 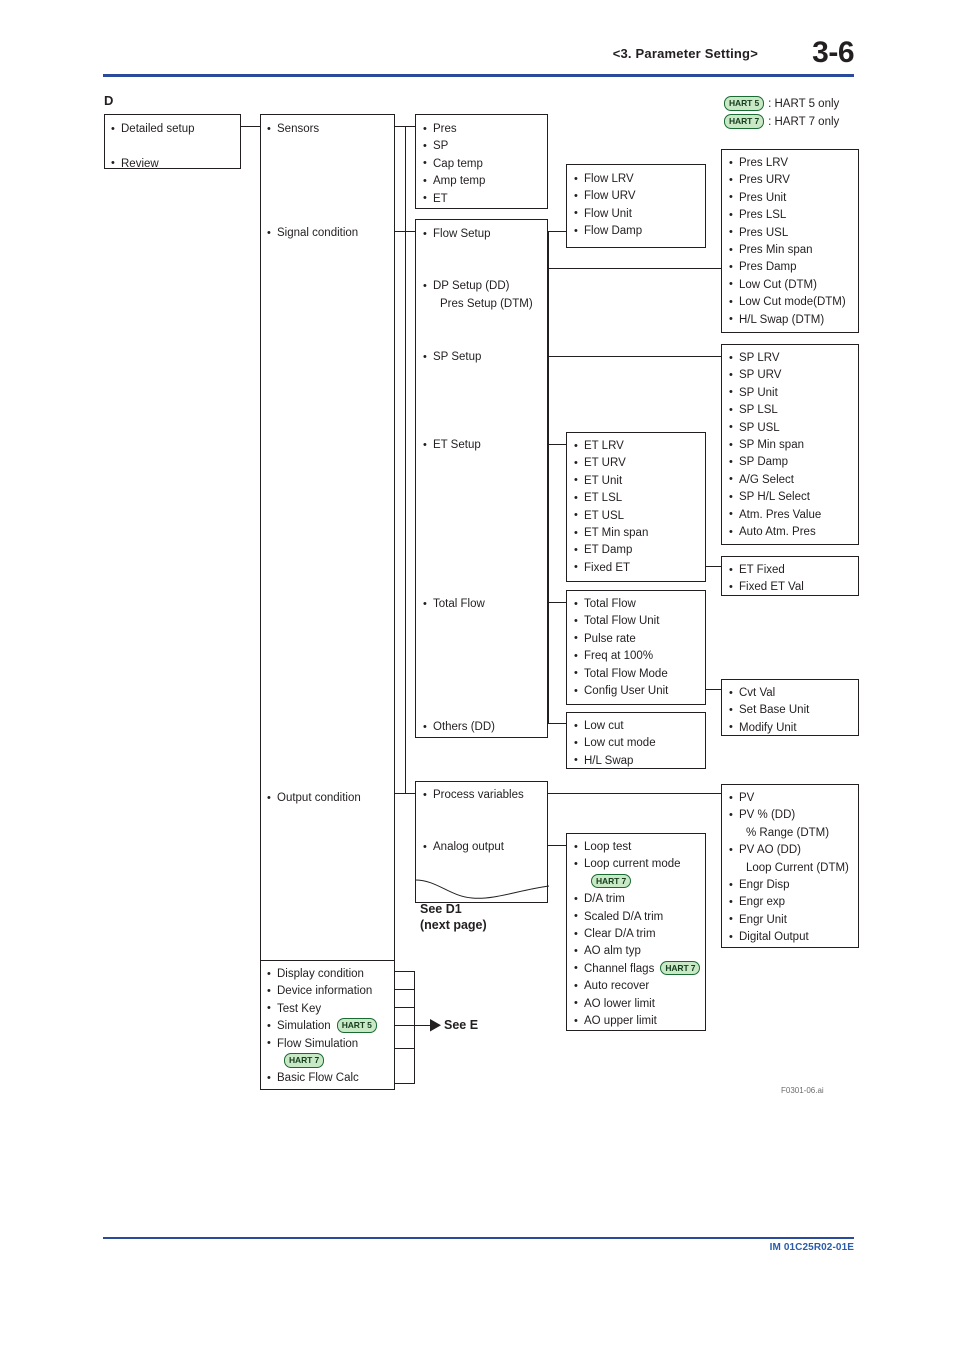 What do you see at coordinates (435, 1025) in the screenshot?
I see `see-e-arrowhead-icon` at bounding box center [435, 1025].